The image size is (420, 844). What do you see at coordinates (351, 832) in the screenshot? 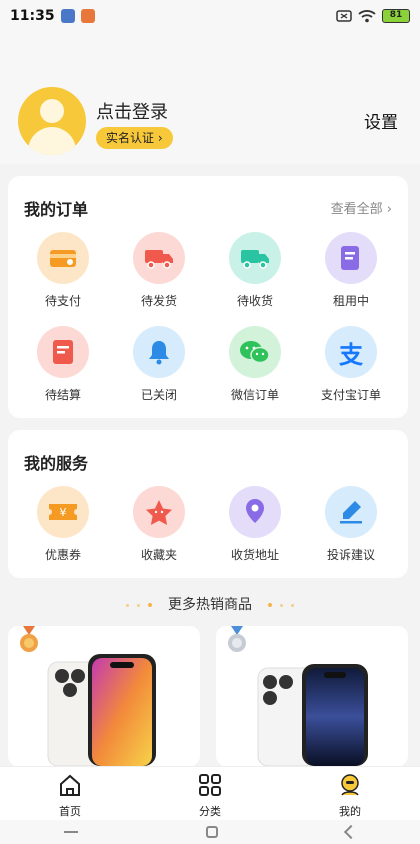
I see `back-nav-button` at bounding box center [351, 832].